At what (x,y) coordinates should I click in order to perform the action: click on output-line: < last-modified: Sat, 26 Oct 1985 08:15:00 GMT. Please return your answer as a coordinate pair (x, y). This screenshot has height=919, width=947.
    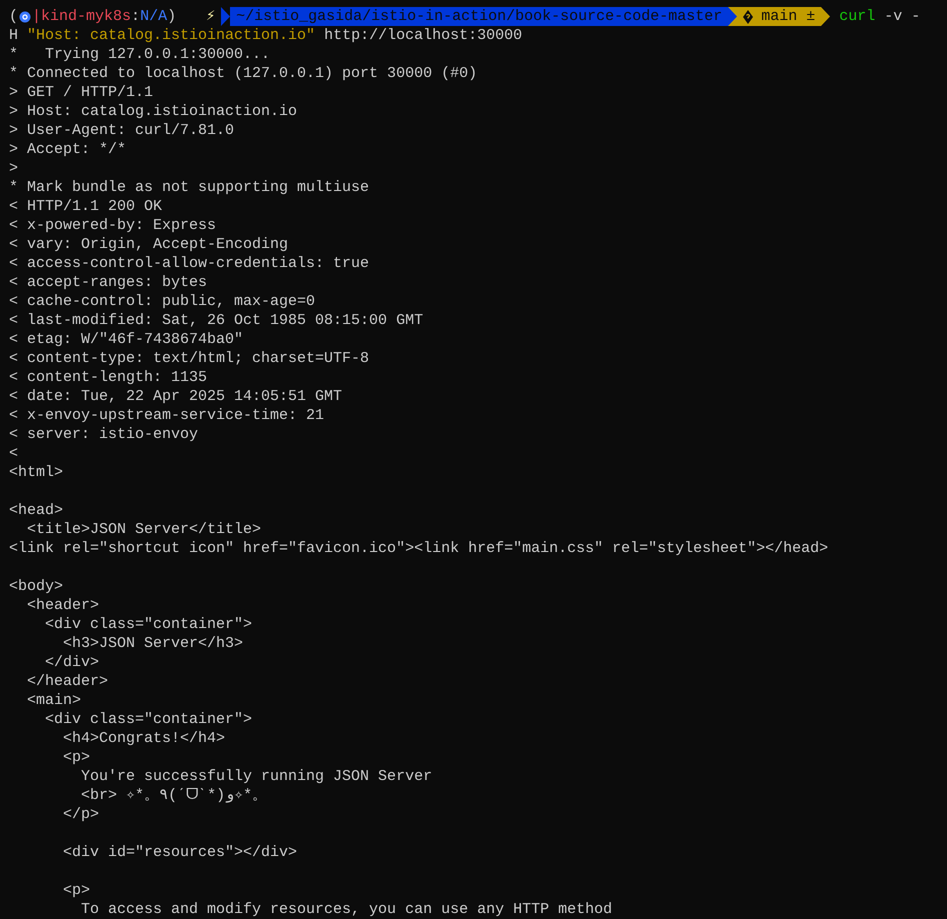
    Looking at the image, I should click on (216, 320).